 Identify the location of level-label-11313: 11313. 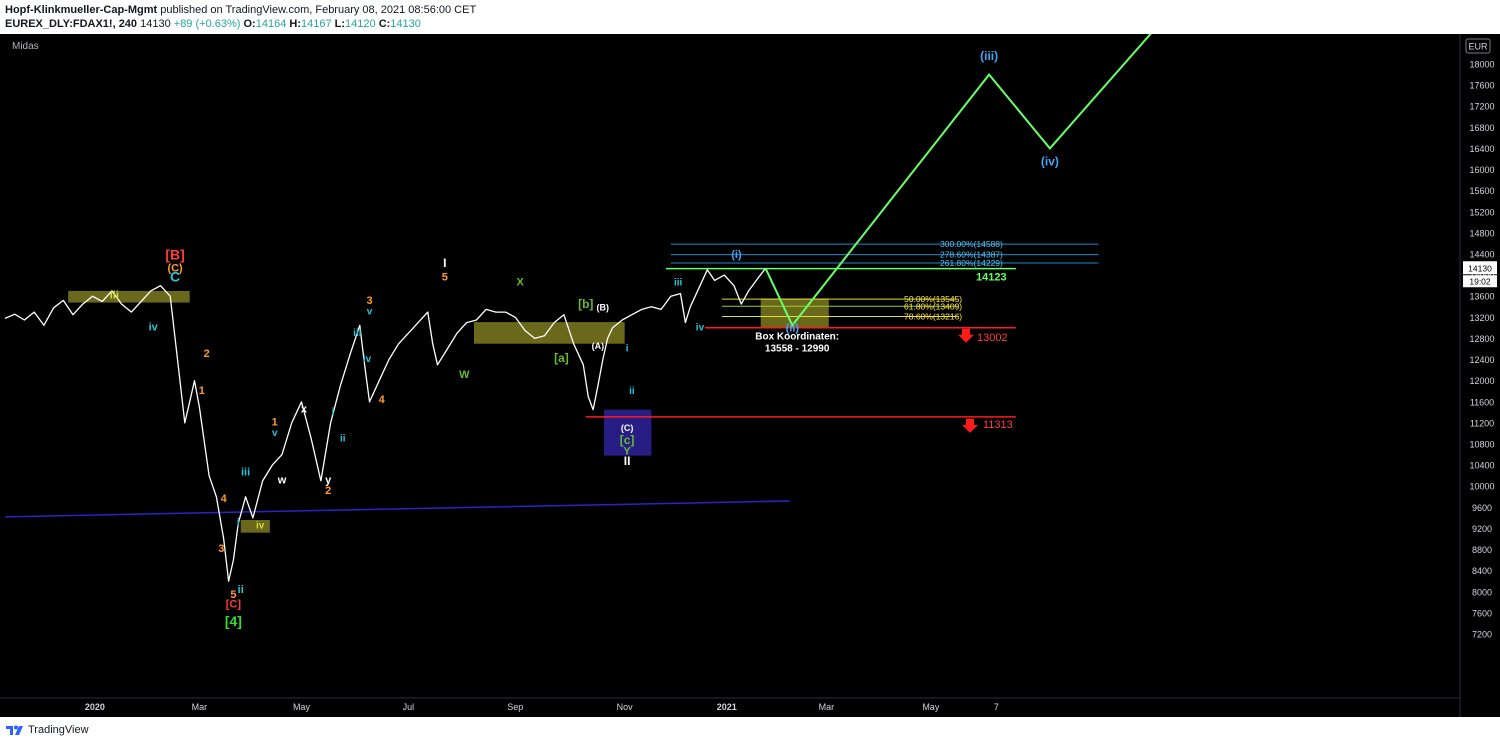
(998, 425).